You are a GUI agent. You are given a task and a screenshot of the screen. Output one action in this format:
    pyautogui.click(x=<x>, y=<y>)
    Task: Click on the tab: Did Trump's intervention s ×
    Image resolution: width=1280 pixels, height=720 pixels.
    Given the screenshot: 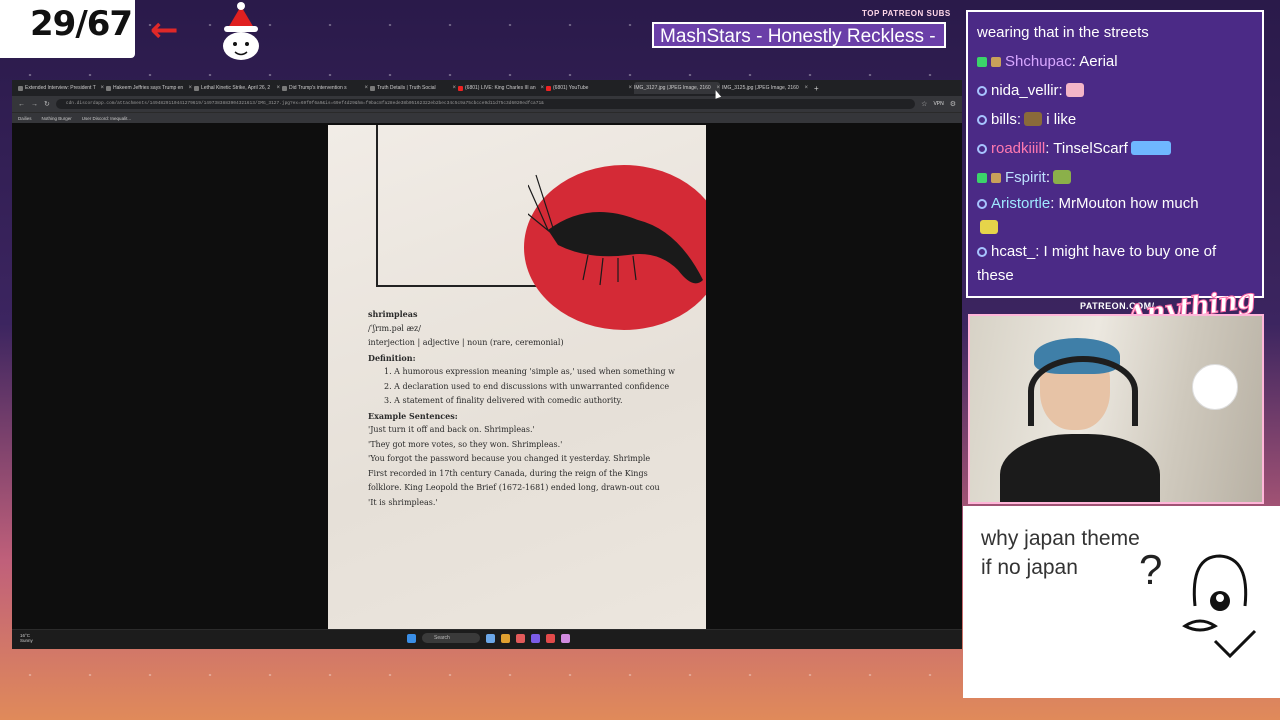 What is the action you would take?
    pyautogui.click(x=325, y=88)
    